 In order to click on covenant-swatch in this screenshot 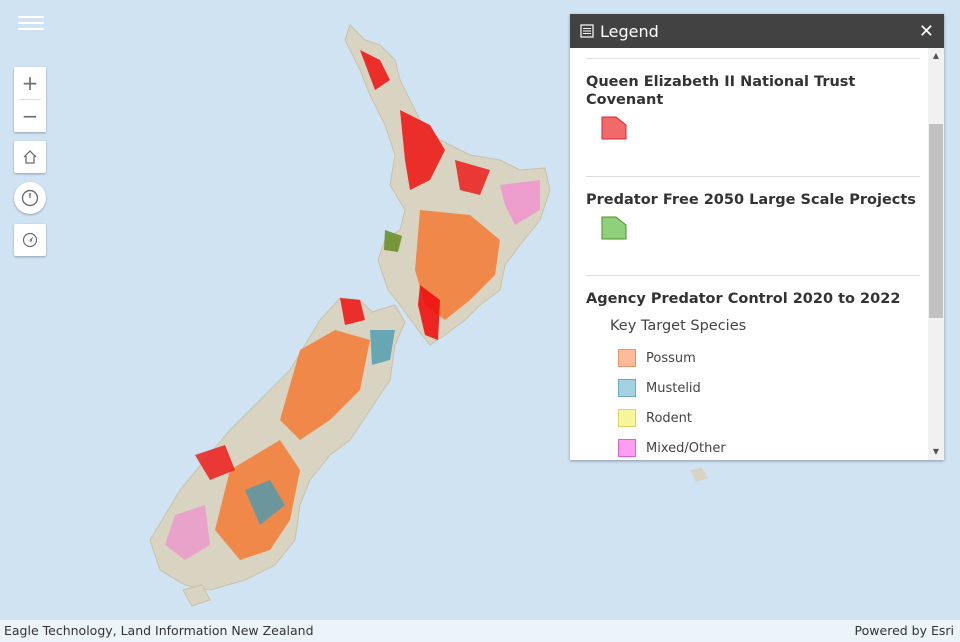, I will do `click(614, 128)`.